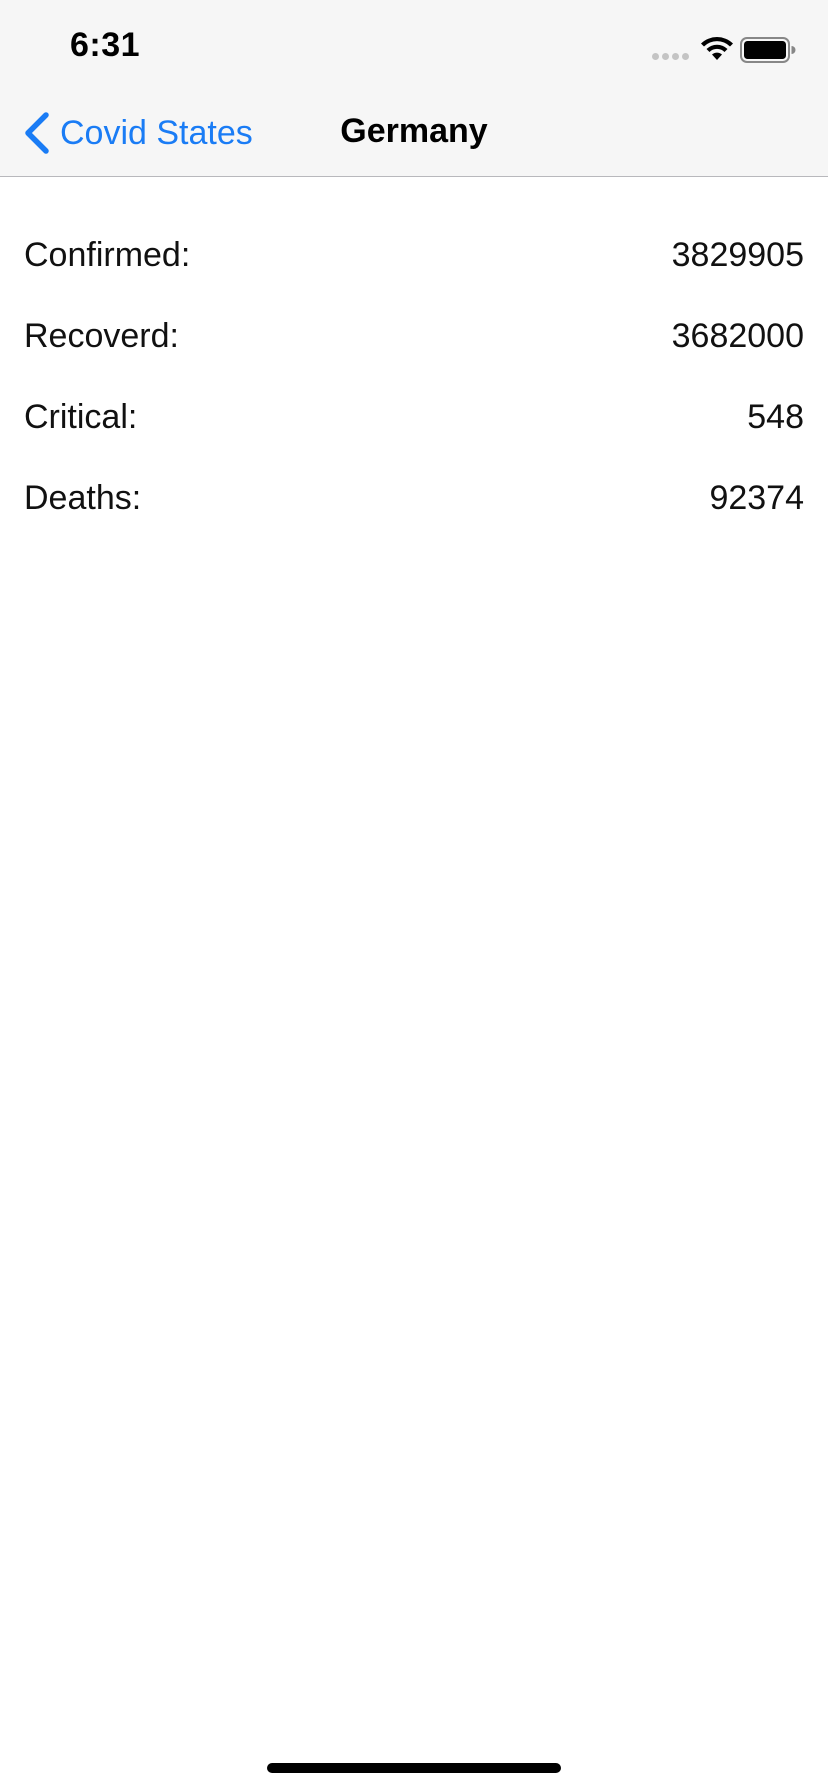  What do you see at coordinates (756, 498) in the screenshot?
I see `stat-value: 92374` at bounding box center [756, 498].